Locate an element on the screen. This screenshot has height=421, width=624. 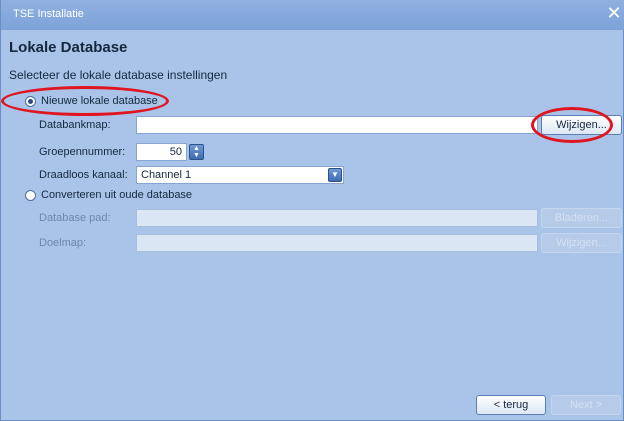
wireless-channel-value: Channel 1 is located at coordinates (166, 175).